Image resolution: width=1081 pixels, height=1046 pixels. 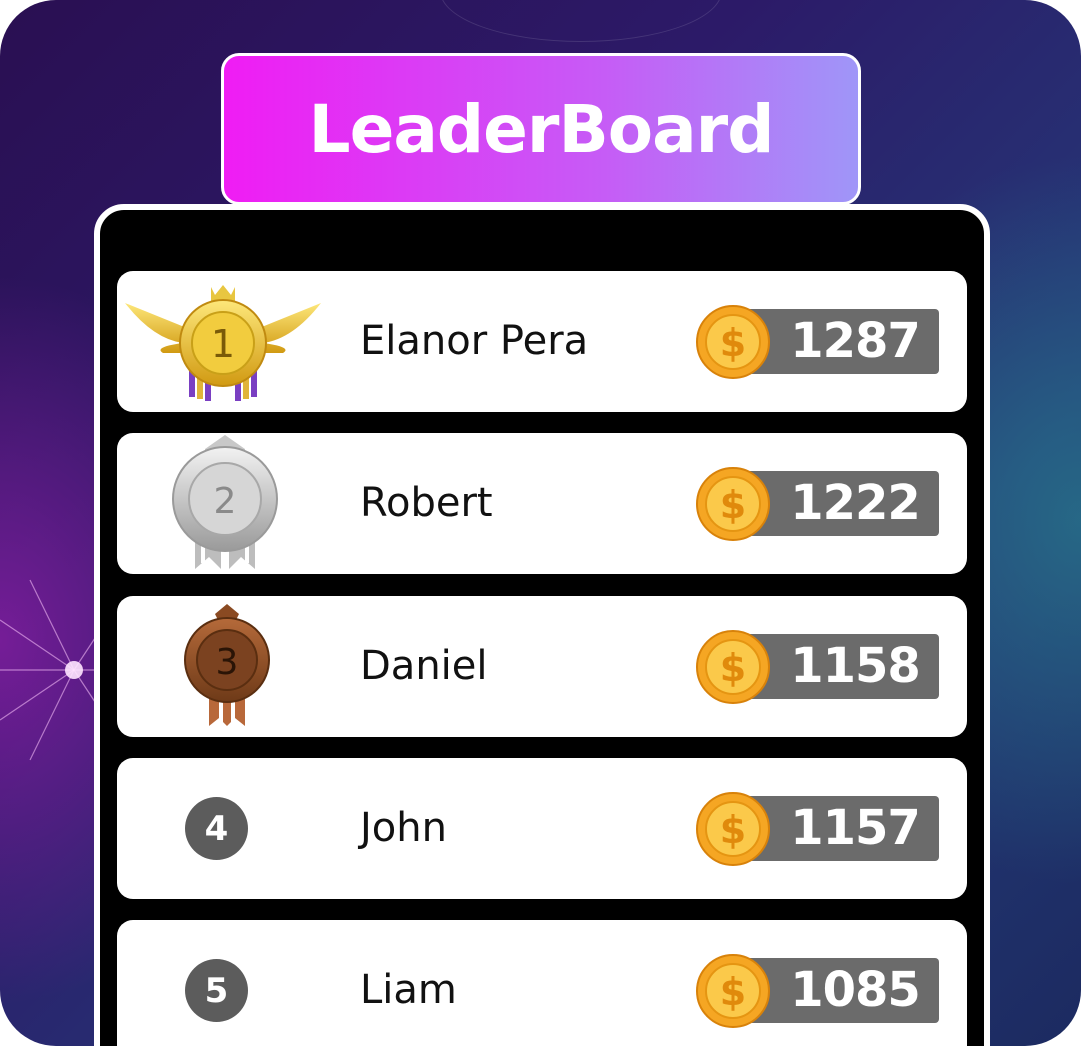 I want to click on rank-badge: 3, so click(x=227, y=666).